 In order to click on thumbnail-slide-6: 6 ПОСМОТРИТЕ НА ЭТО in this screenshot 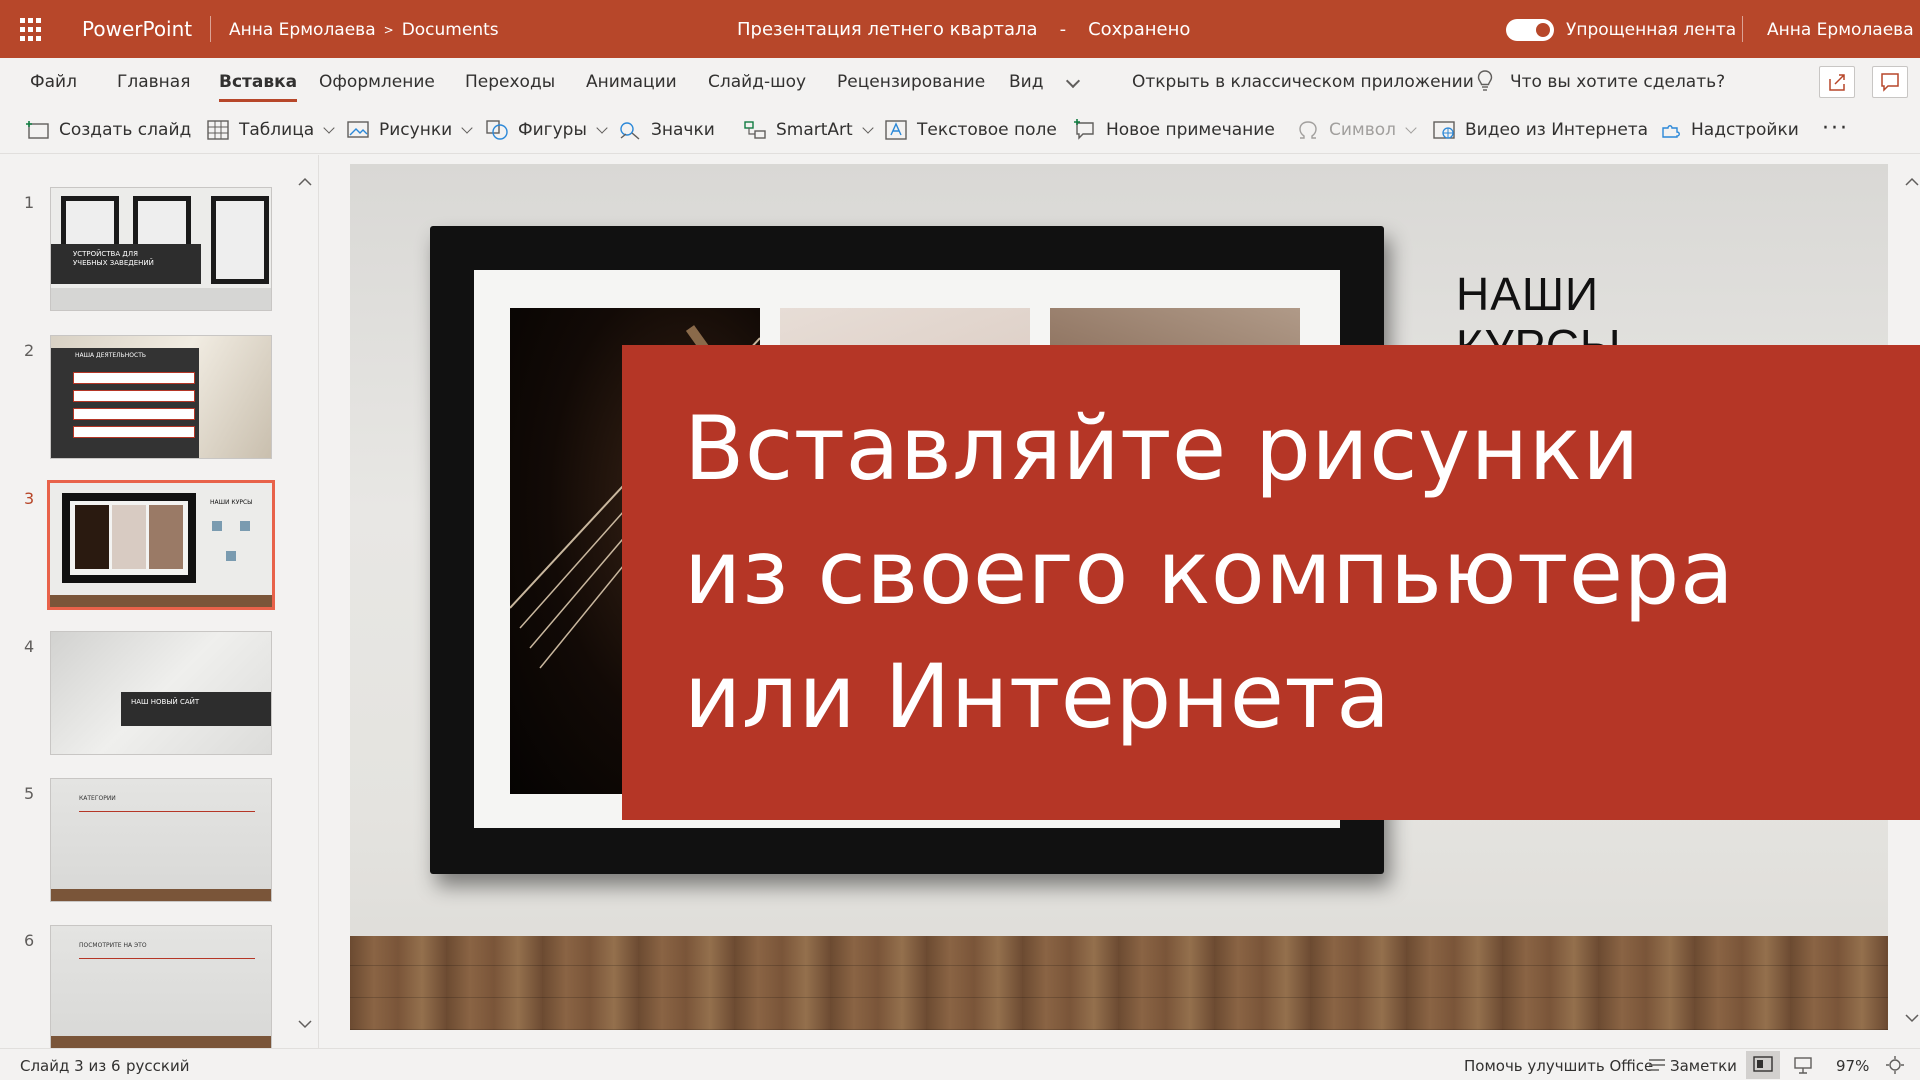, I will do `click(150, 986)`.